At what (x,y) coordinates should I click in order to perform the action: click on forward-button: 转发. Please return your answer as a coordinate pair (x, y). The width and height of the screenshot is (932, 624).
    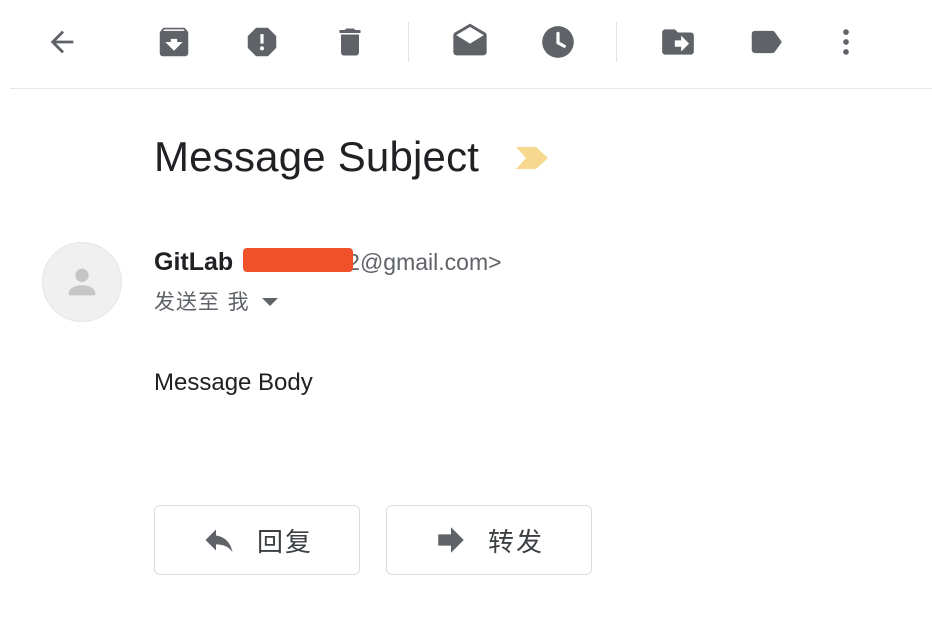
    Looking at the image, I should click on (489, 540).